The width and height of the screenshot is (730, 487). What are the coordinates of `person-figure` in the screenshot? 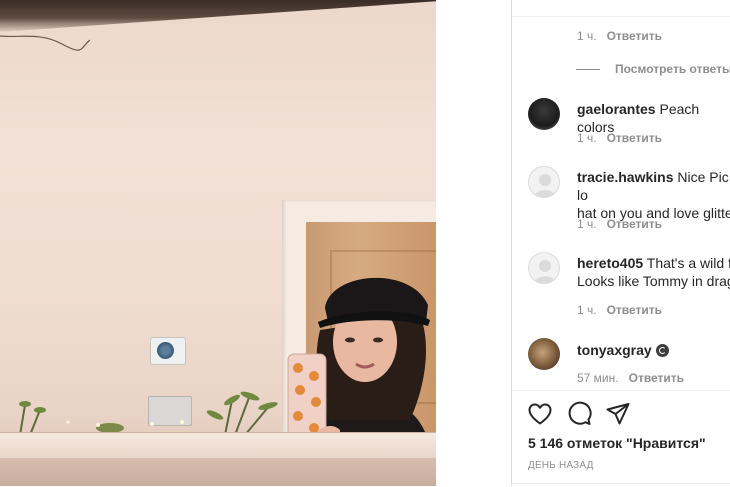 It's located at (358, 361).